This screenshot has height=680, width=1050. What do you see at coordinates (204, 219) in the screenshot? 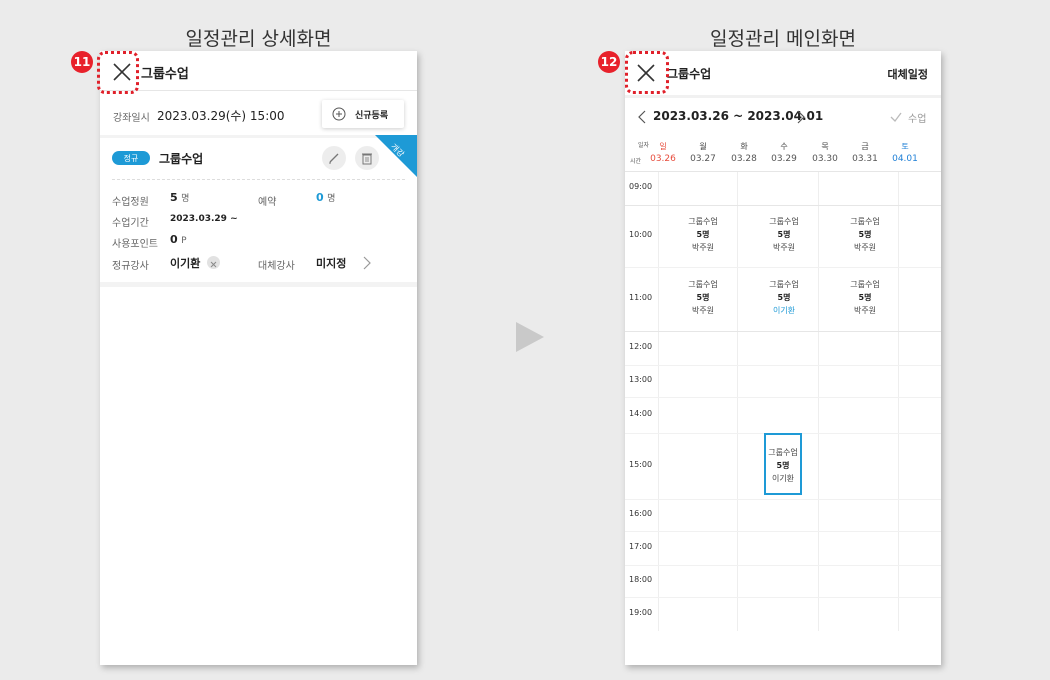
I see `period-value: 2023.03.29 ~` at bounding box center [204, 219].